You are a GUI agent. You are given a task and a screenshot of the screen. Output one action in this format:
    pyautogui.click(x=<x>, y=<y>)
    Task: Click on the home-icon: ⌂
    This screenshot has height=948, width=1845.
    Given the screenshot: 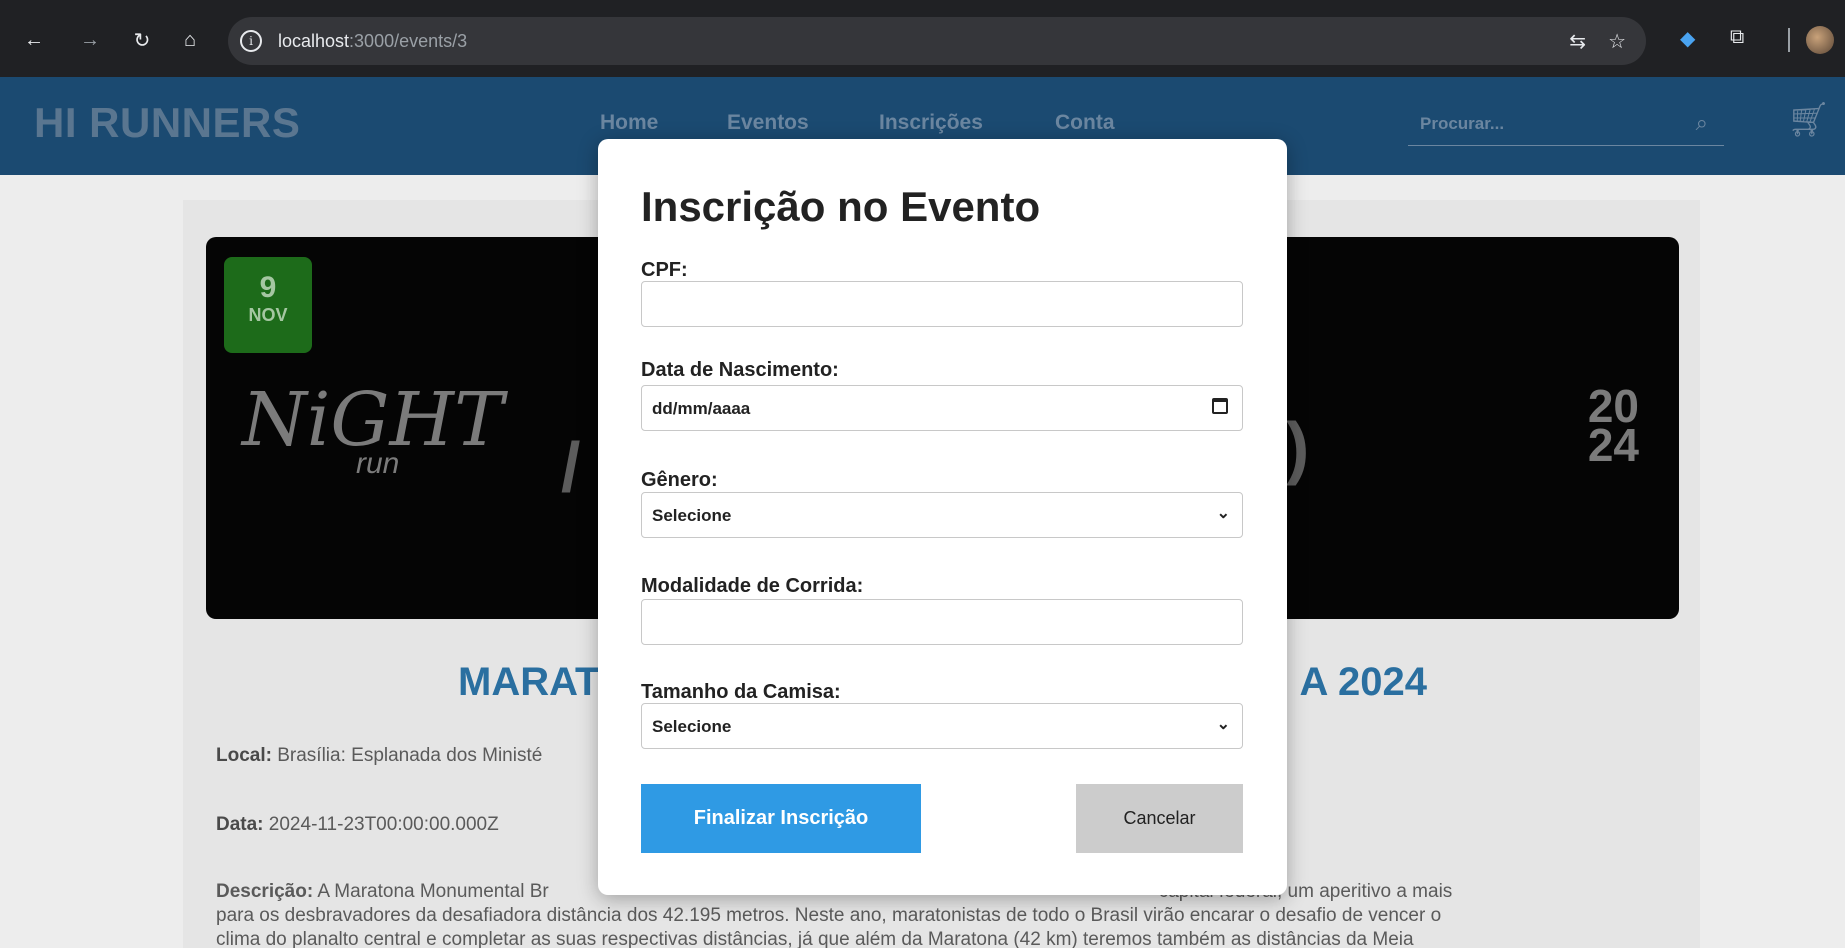 What is the action you would take?
    pyautogui.click(x=190, y=40)
    